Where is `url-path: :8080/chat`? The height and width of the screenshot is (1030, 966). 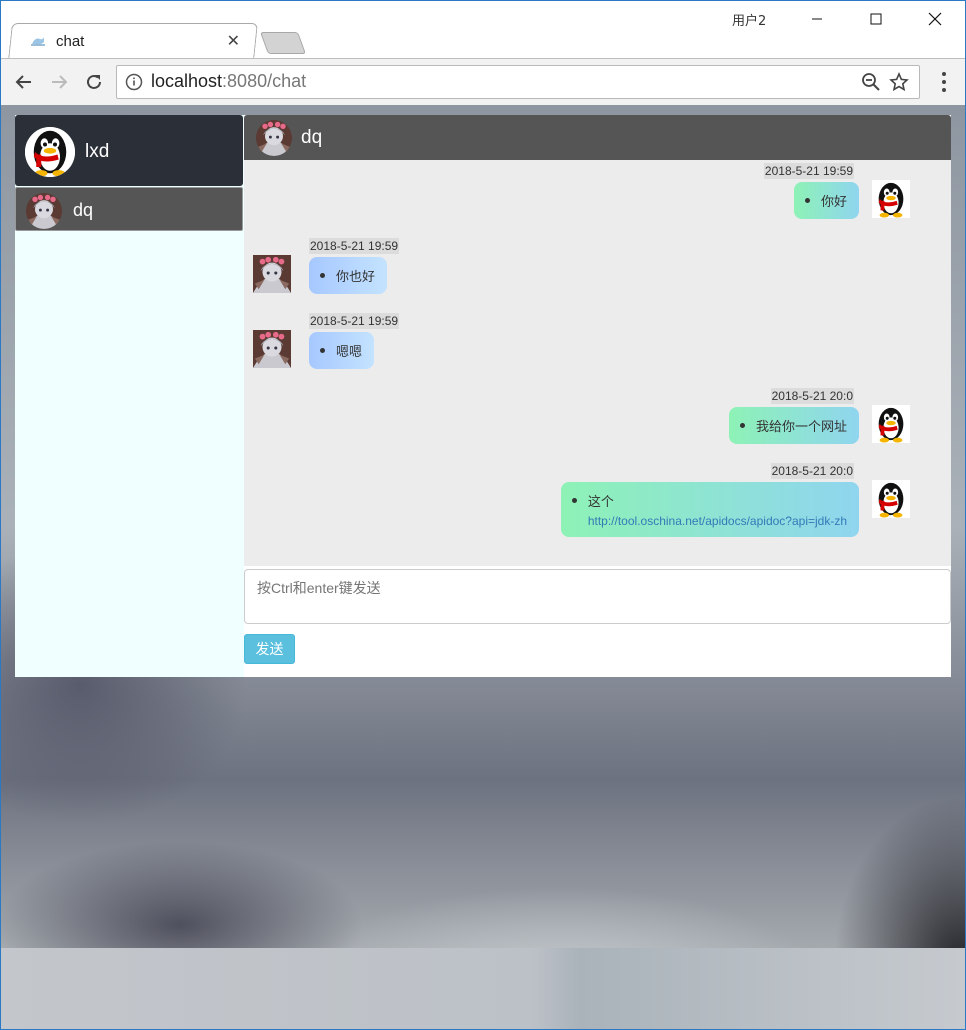
url-path: :8080/chat is located at coordinates (264, 81).